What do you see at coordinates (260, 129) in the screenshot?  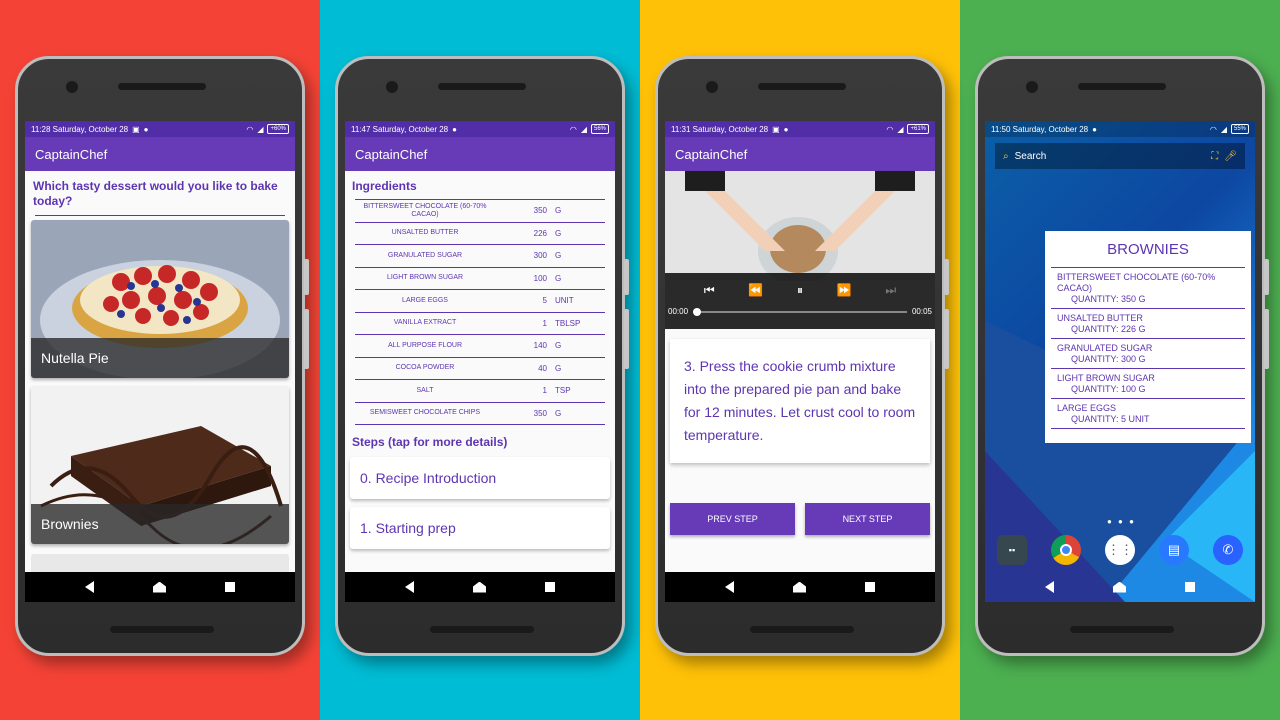 I see `signal-icon: ◢` at bounding box center [260, 129].